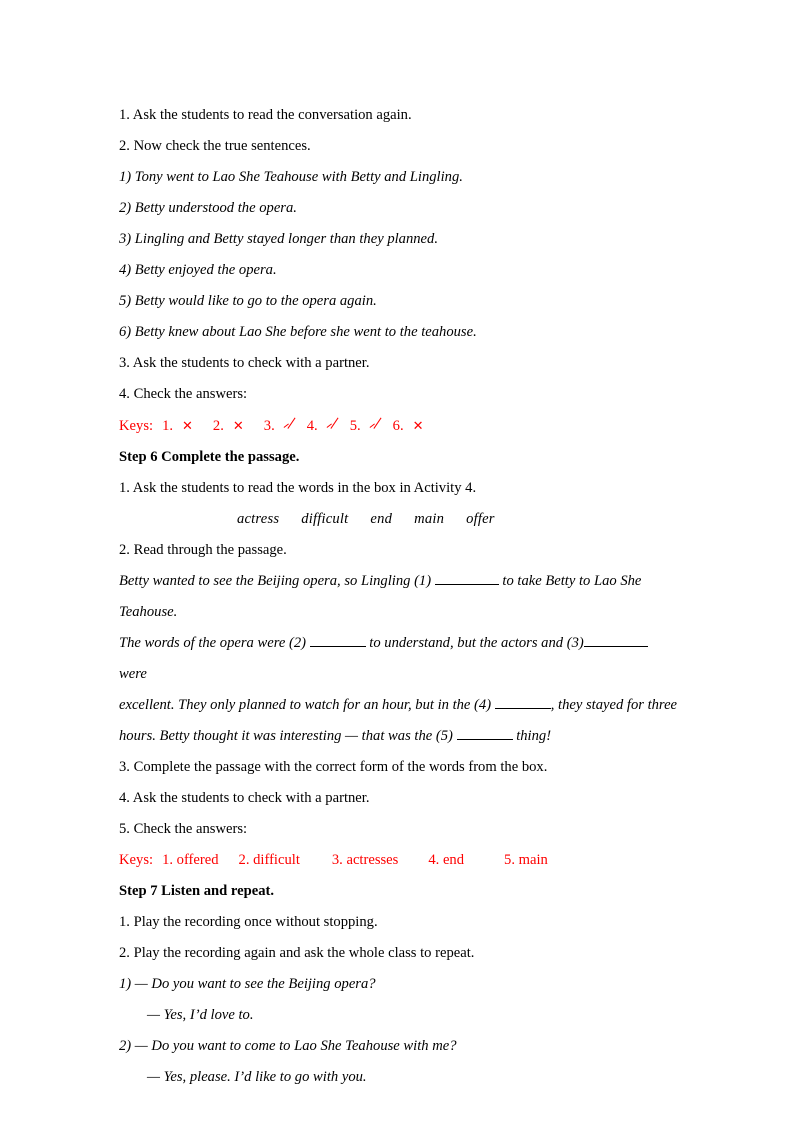  I want to click on passage-fragment: , they stayed for three, so click(614, 705).